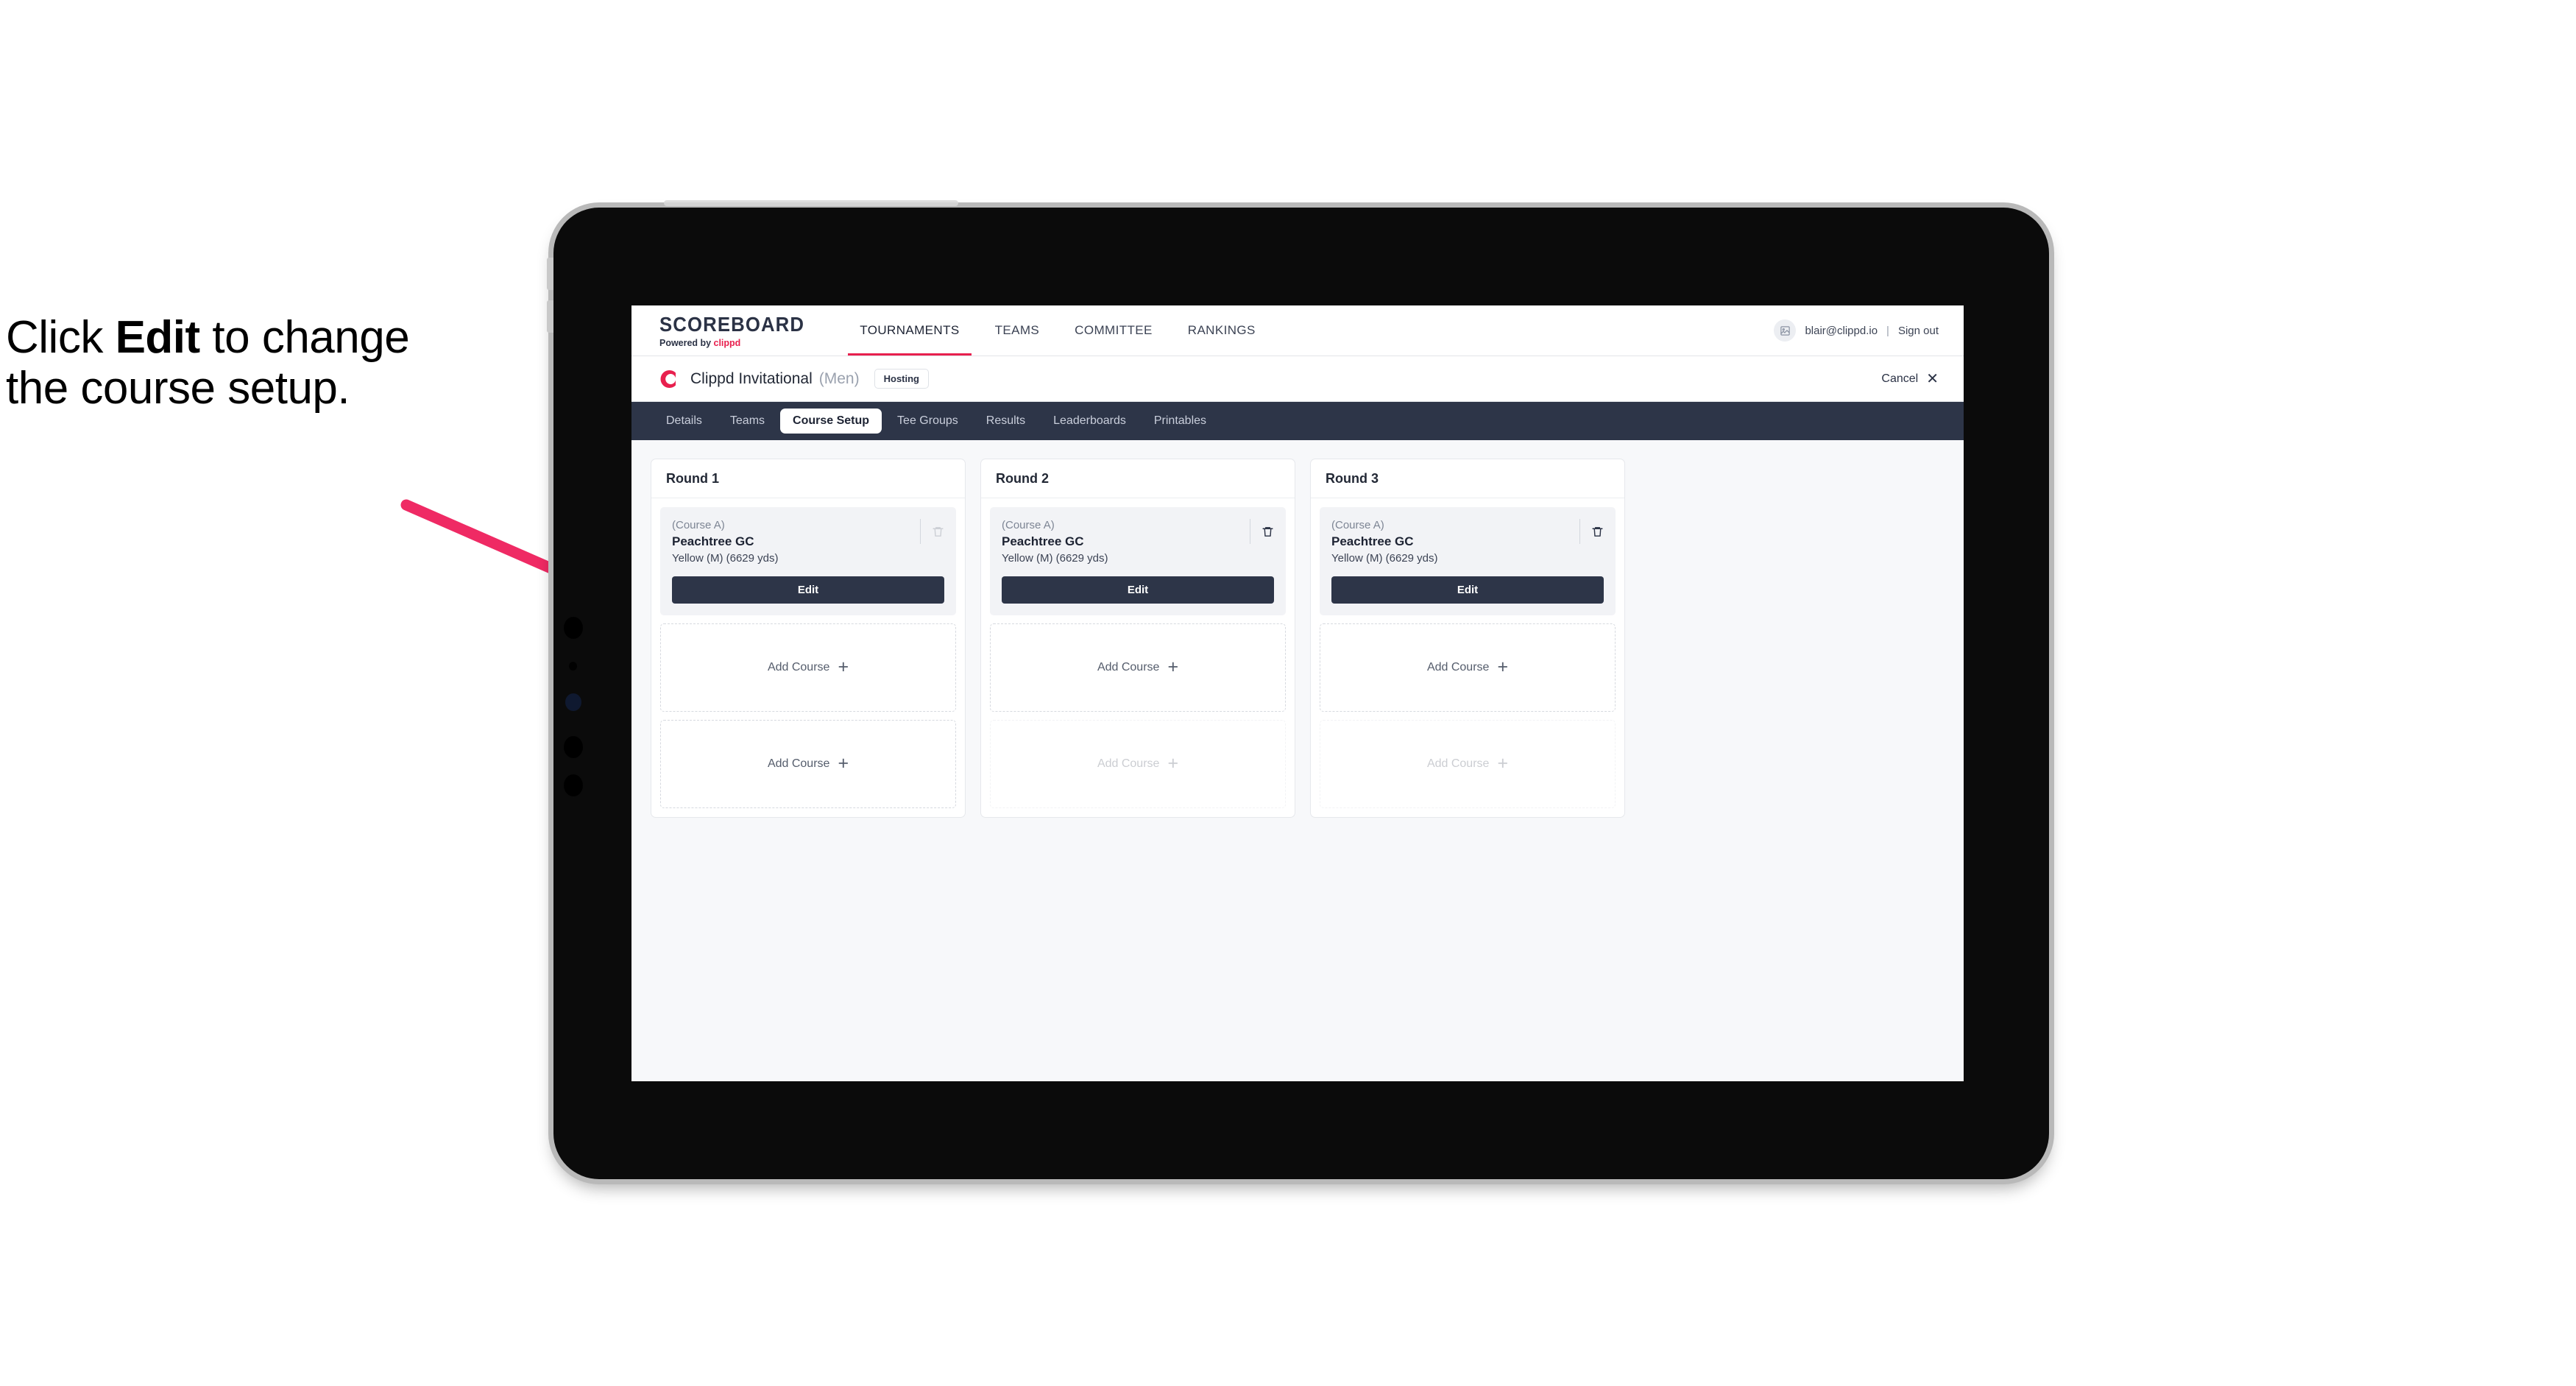 The height and width of the screenshot is (1386, 2576). Describe the element at coordinates (61, 337) in the screenshot. I see `annotation-prefix: Click` at that location.